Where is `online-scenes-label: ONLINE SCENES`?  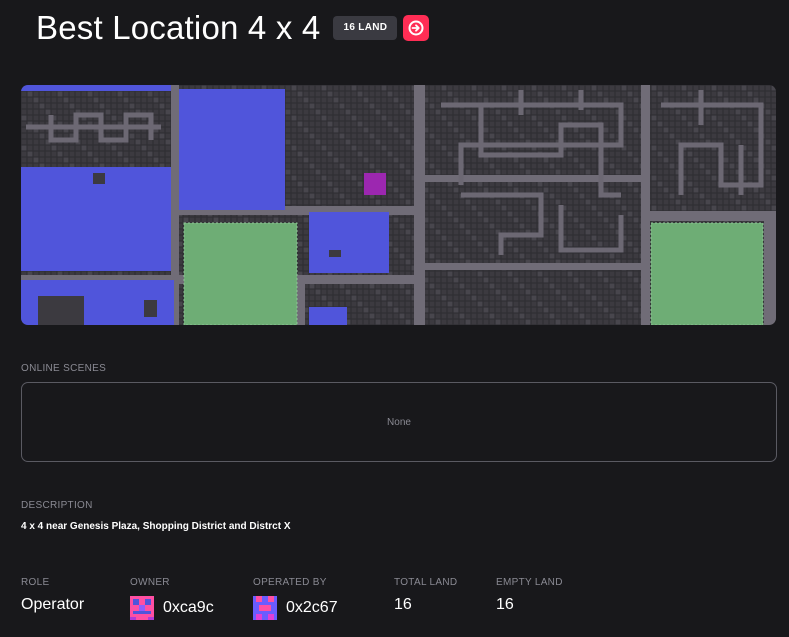
online-scenes-label: ONLINE SCENES is located at coordinates (64, 368).